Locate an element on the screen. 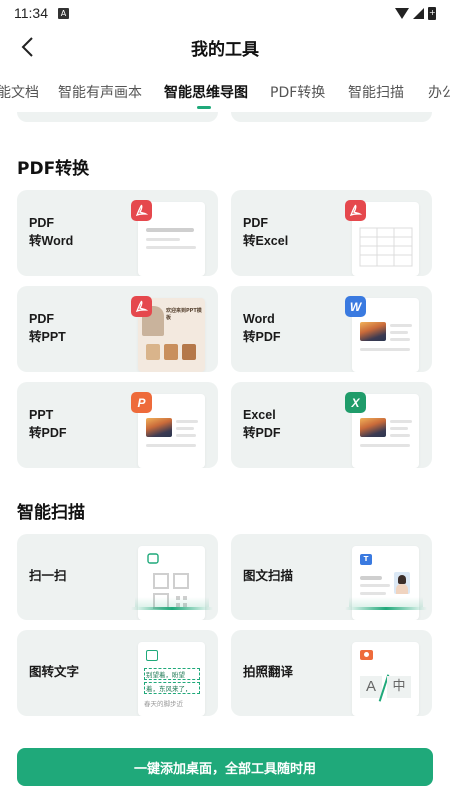 This screenshot has height=800, width=450. photo-translate-card: 拍照翻译 A 中 is located at coordinates (331, 673).